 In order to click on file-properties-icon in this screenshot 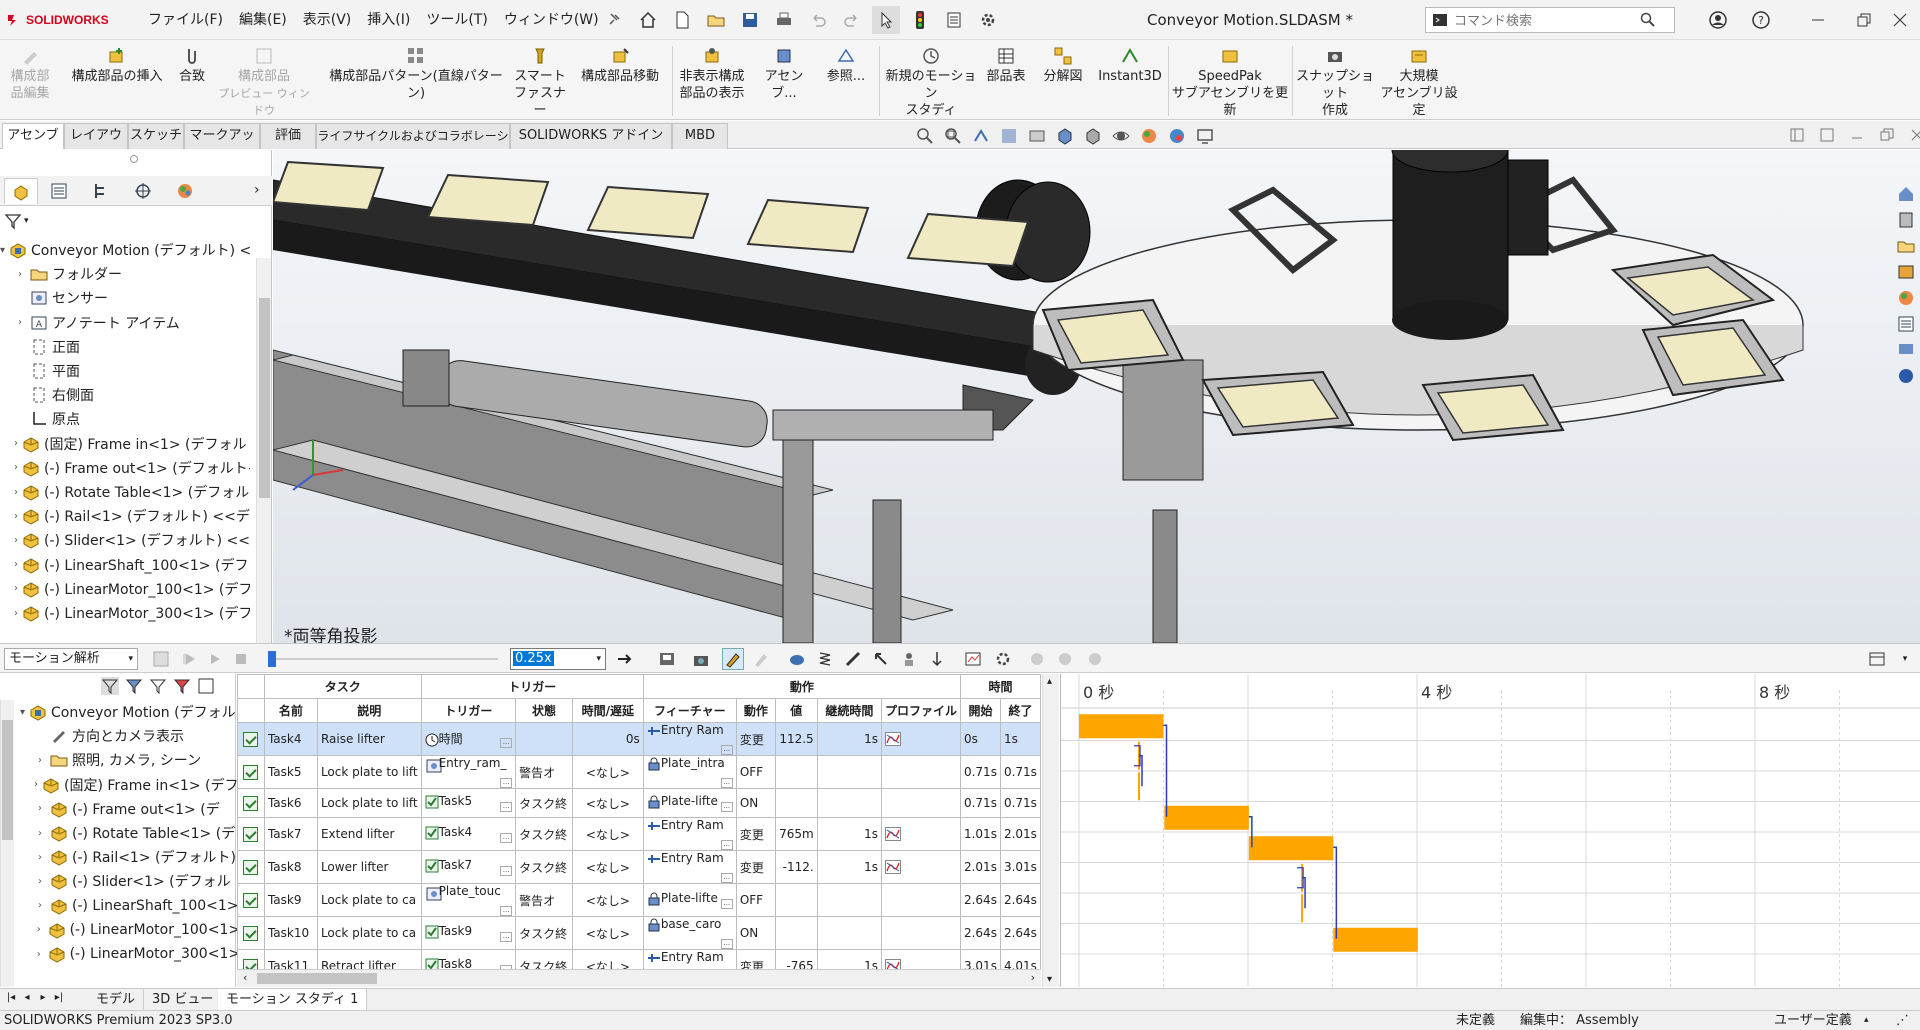, I will do `click(954, 20)`.